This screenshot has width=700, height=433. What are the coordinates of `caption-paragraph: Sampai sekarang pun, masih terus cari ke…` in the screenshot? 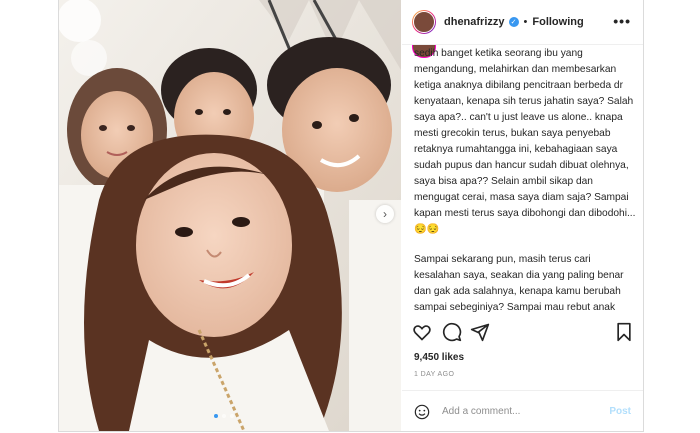 It's located at (519, 283).